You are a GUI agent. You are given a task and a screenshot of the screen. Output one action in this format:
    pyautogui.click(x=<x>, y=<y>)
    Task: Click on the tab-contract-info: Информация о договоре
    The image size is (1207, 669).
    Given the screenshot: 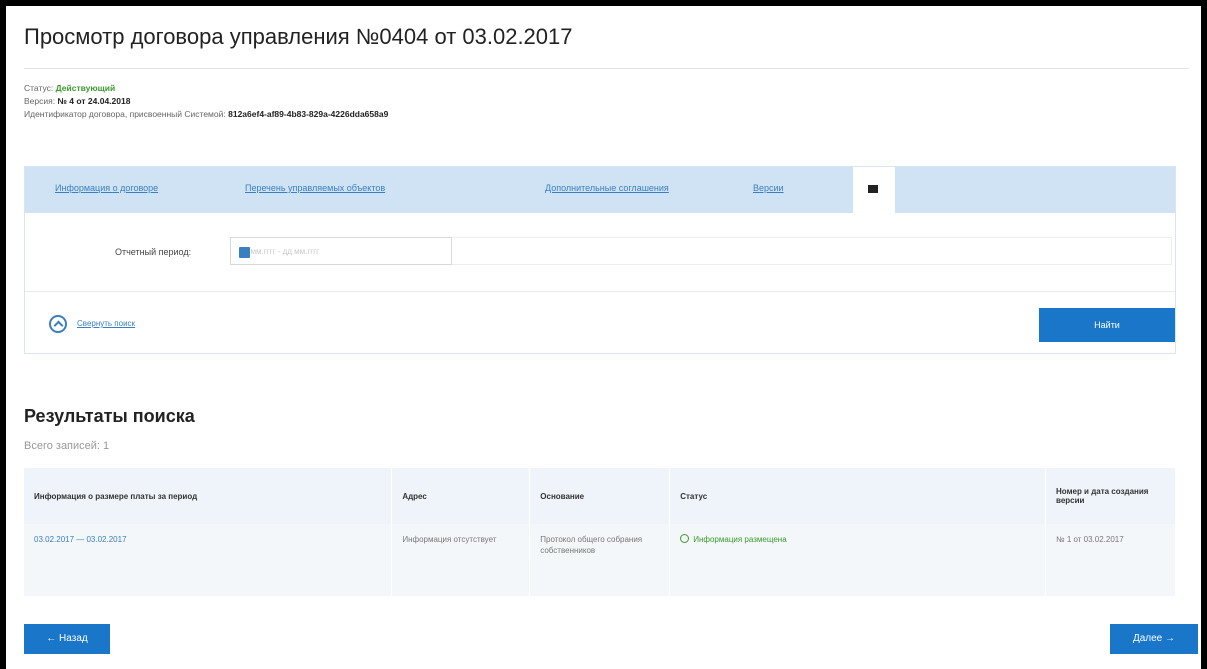 What is the action you would take?
    pyautogui.click(x=106, y=188)
    